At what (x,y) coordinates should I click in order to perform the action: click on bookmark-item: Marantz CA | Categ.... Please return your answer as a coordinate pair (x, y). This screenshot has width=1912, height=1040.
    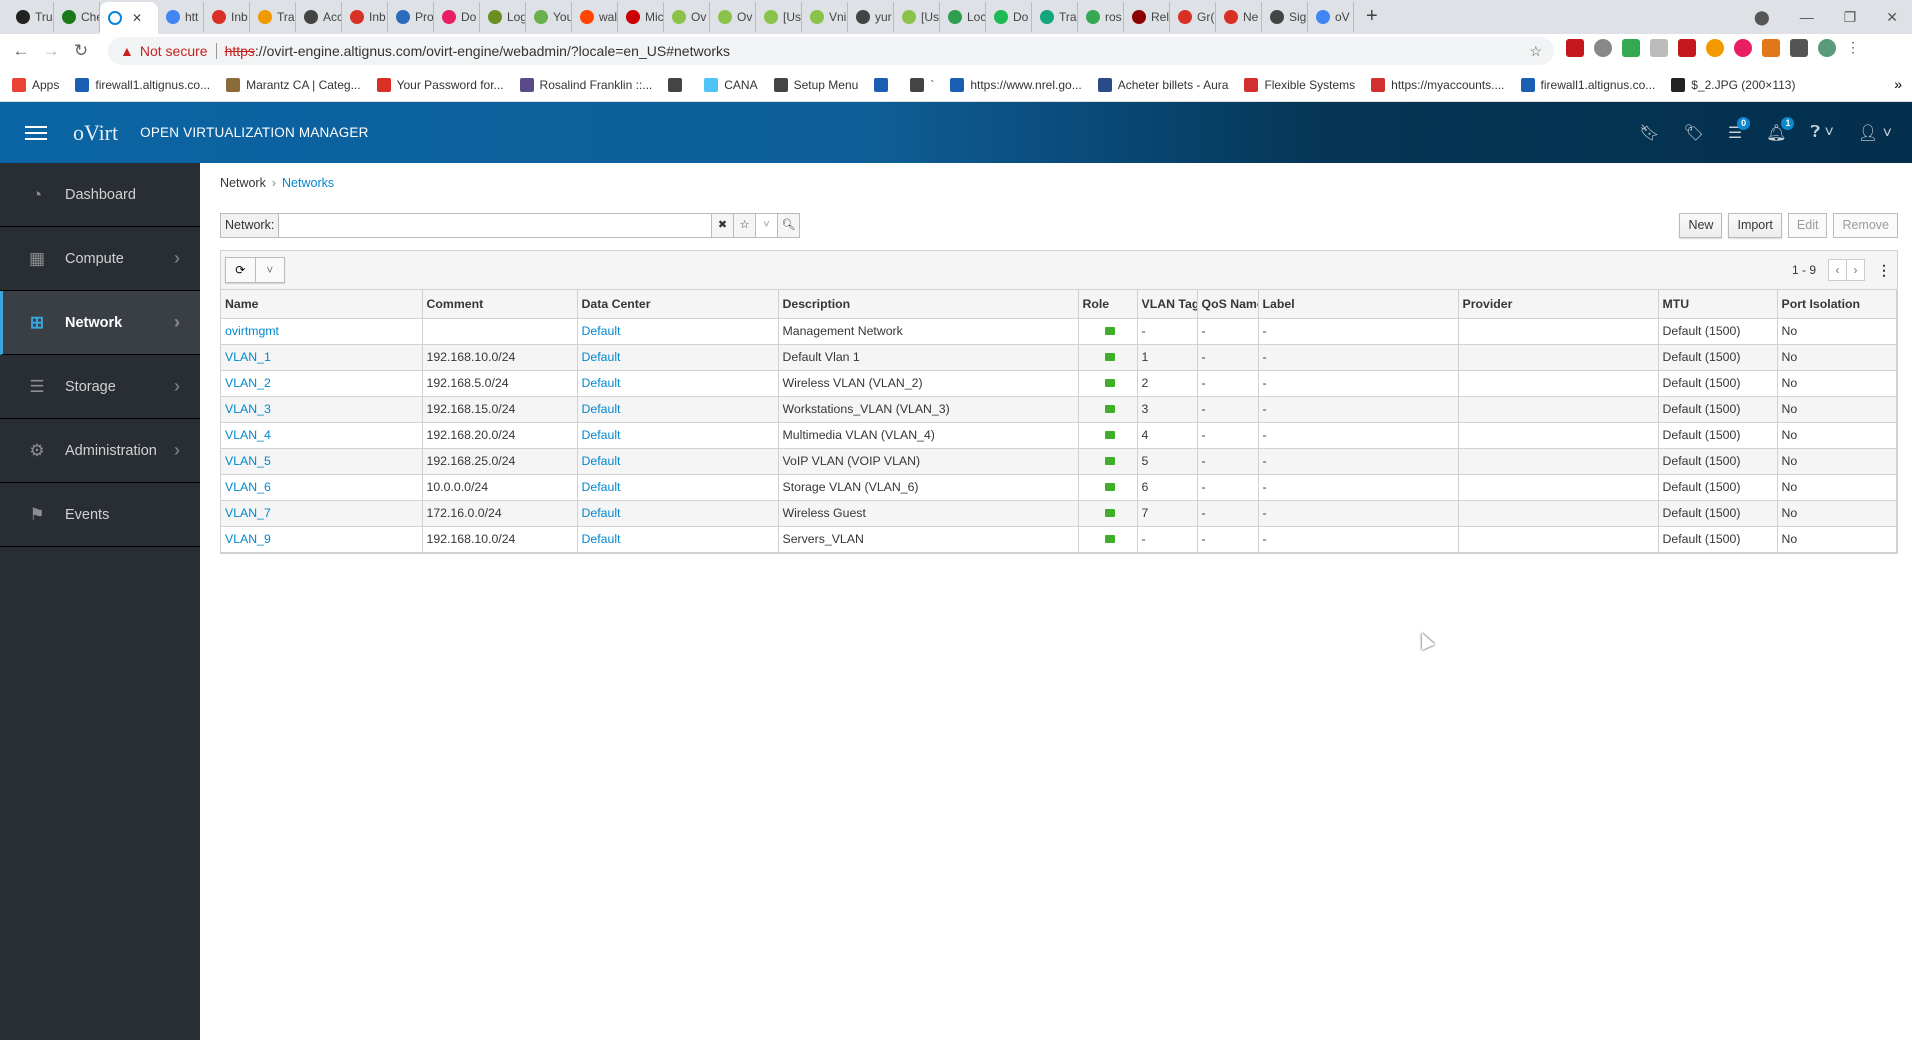
    Looking at the image, I should click on (293, 84).